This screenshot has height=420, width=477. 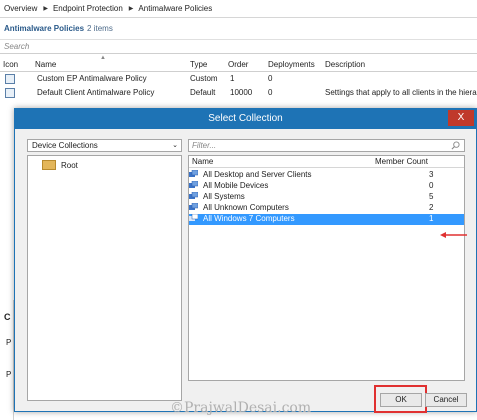 What do you see at coordinates (238, 47) in the screenshot?
I see `search-input: Search` at bounding box center [238, 47].